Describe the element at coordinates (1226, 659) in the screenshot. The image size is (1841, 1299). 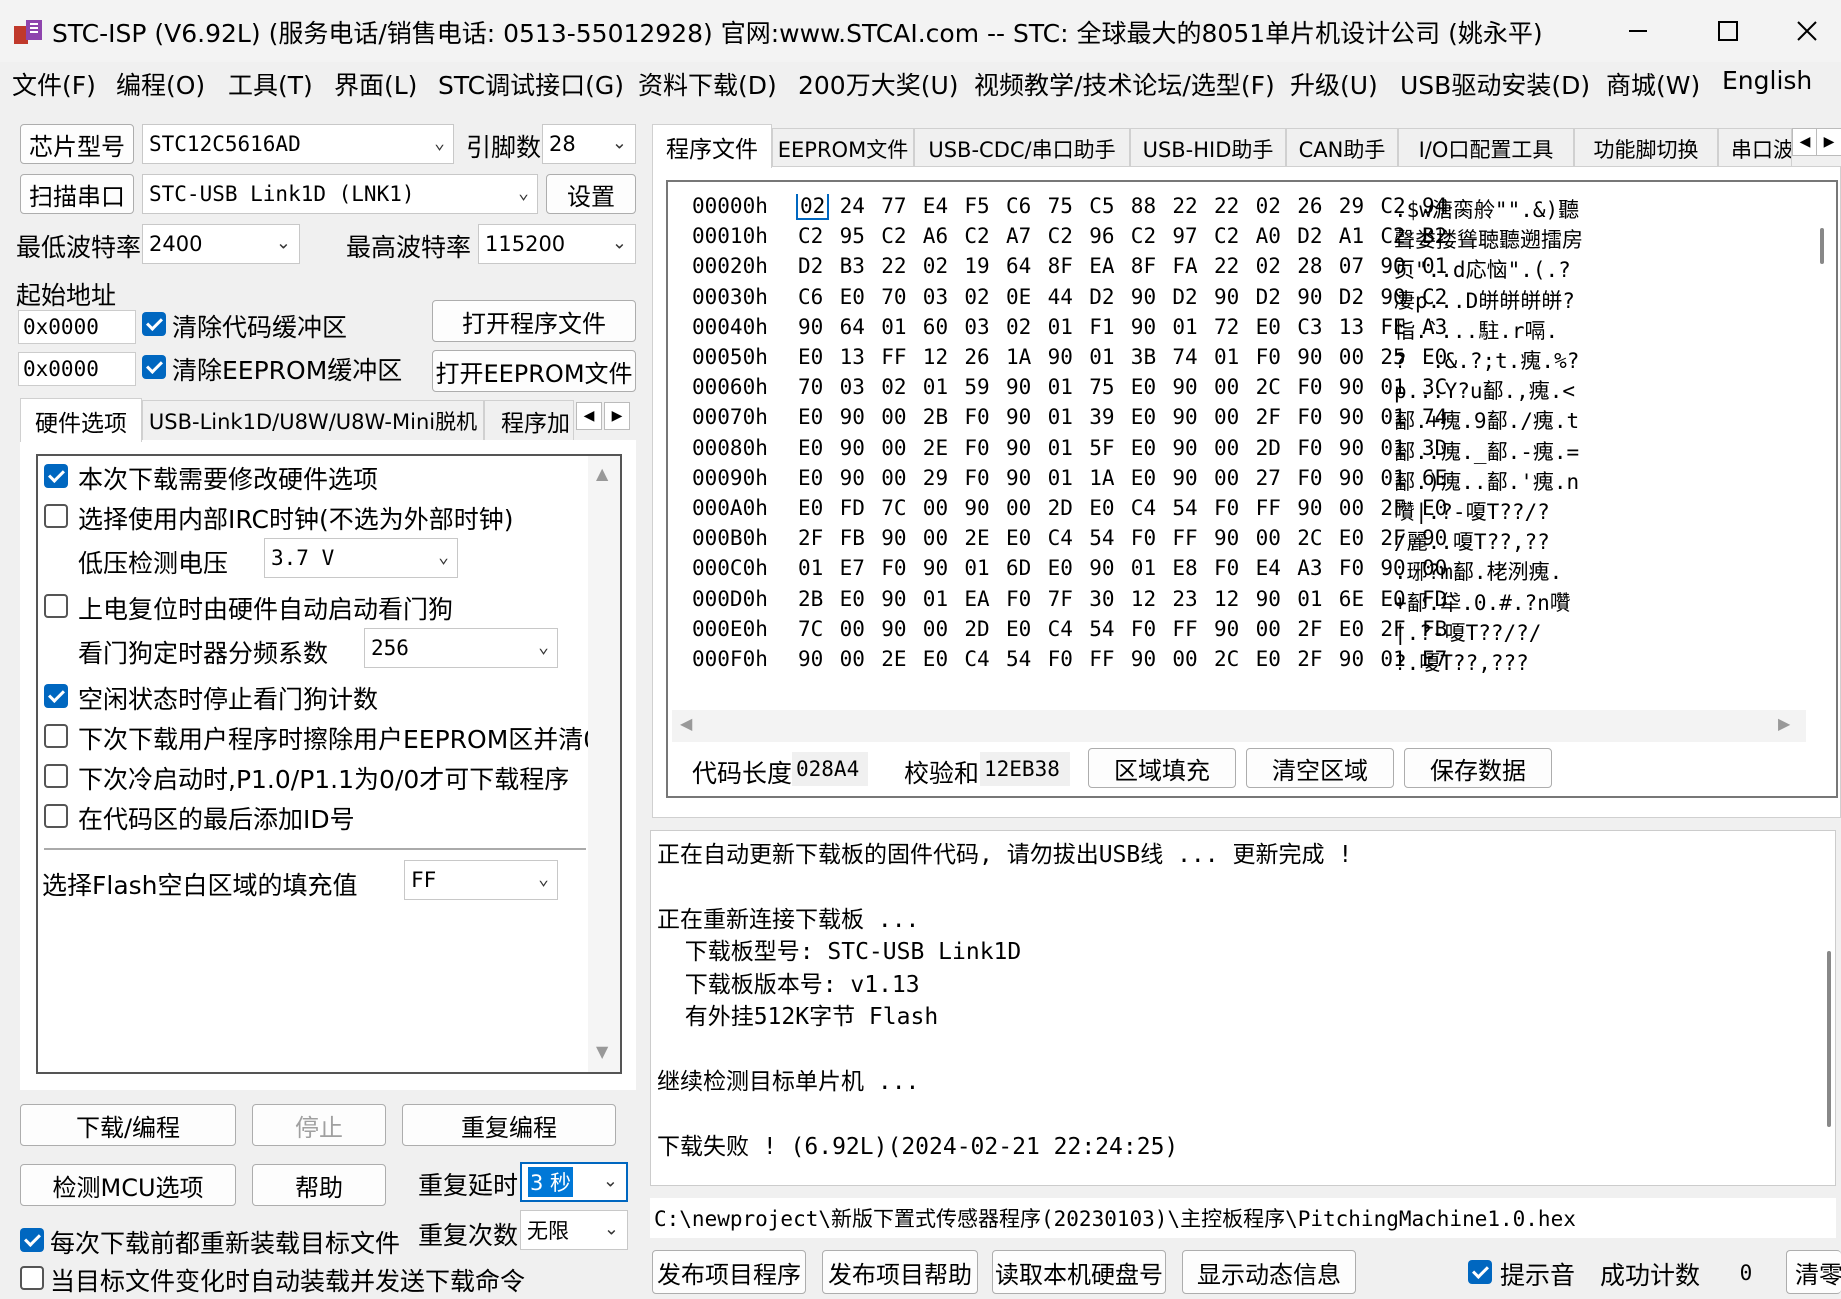
I see `hex-byte: 2C` at that location.